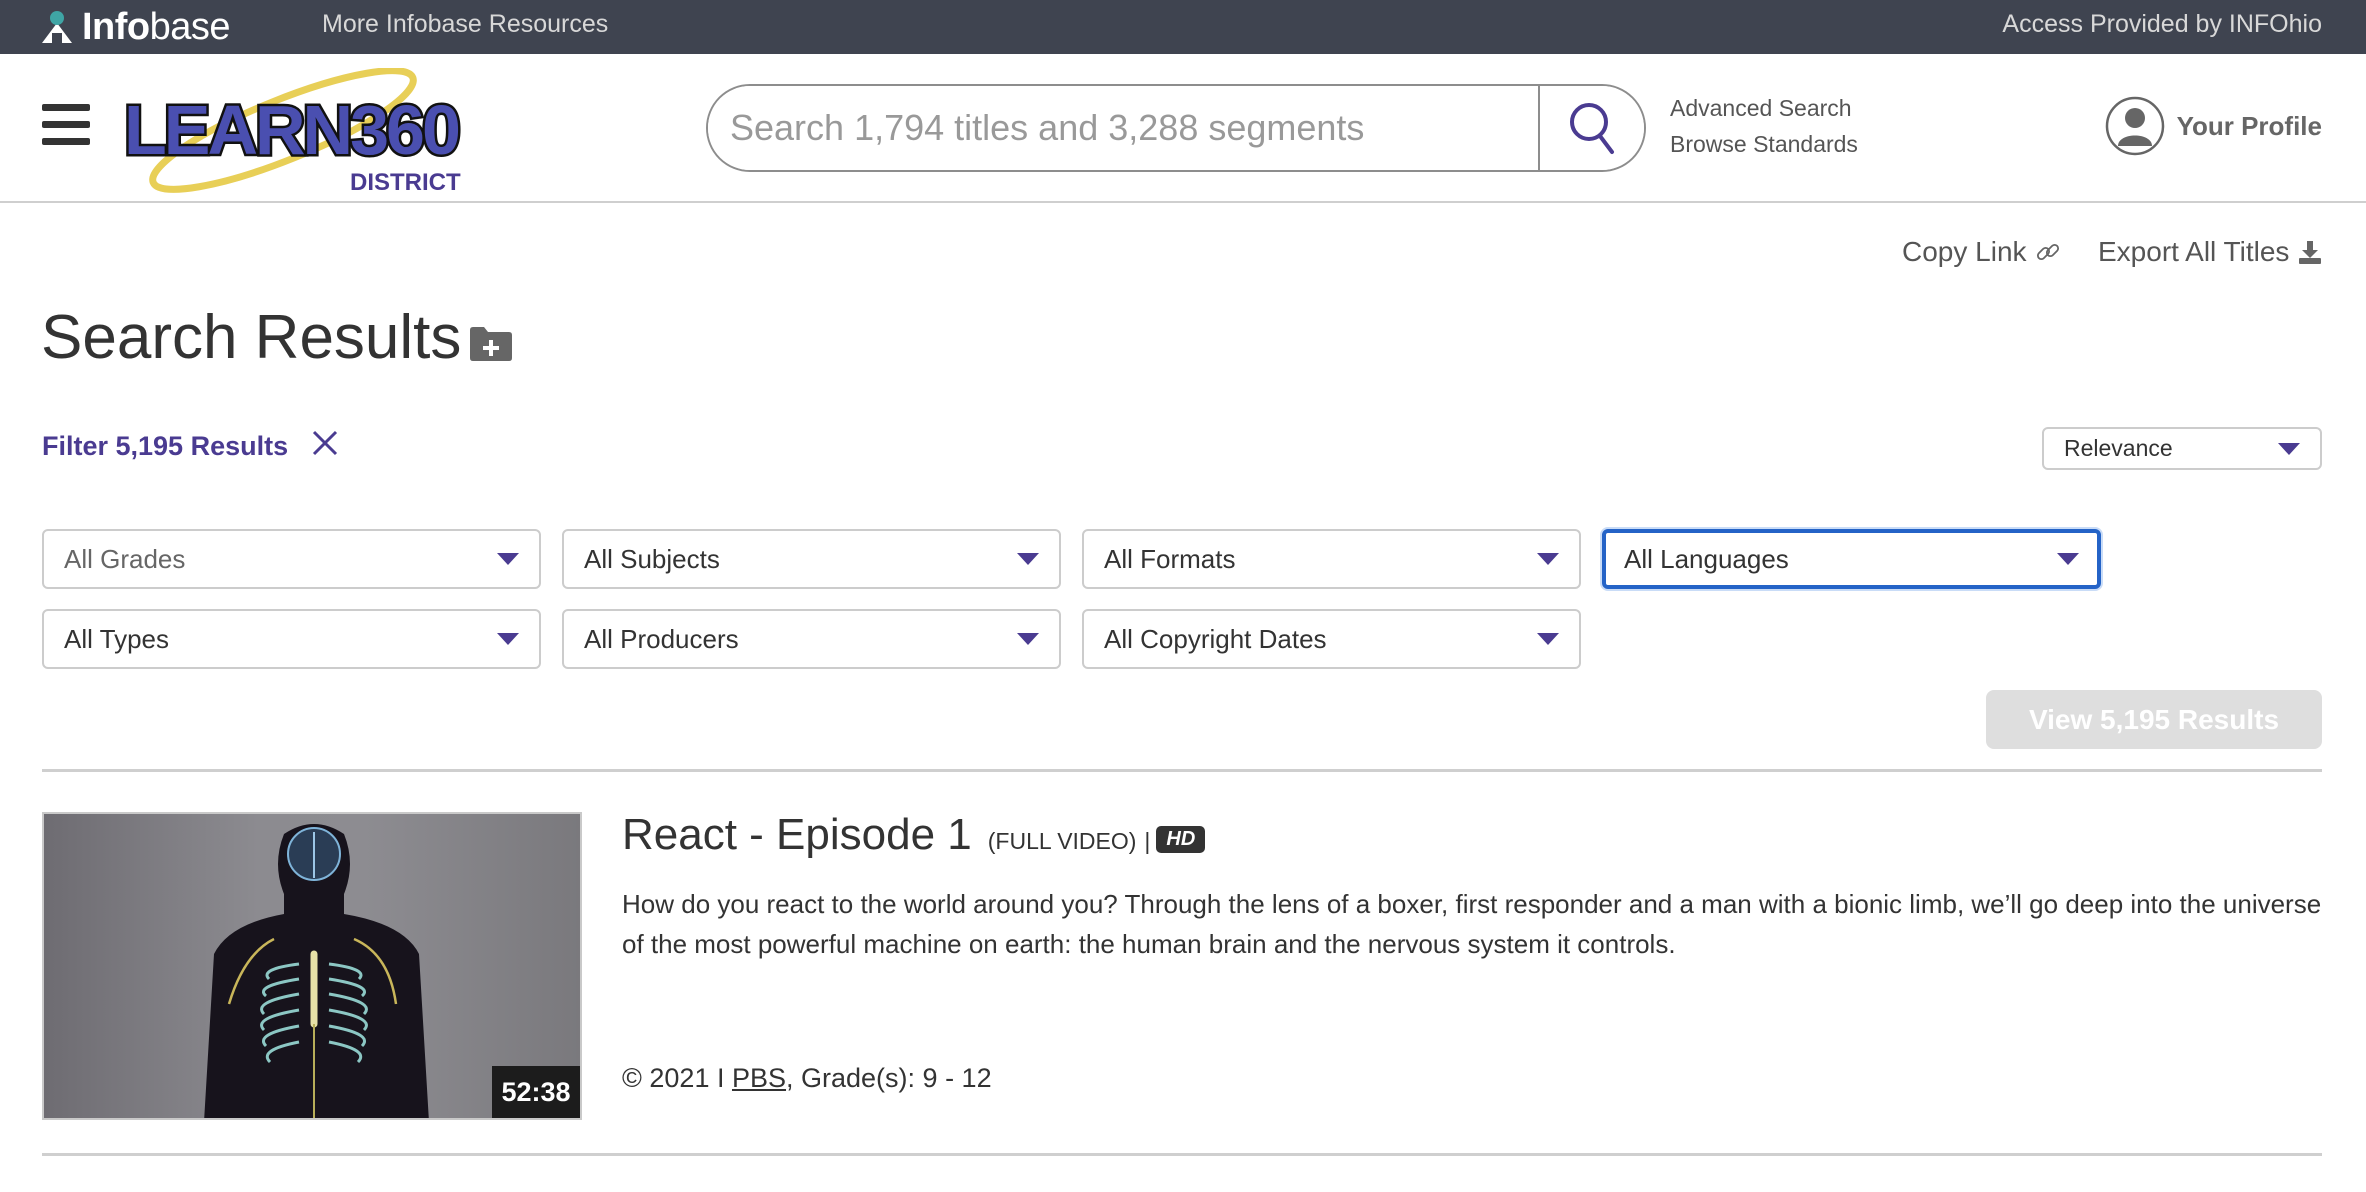  I want to click on result-kind: (FULL VIDEO), so click(1062, 841).